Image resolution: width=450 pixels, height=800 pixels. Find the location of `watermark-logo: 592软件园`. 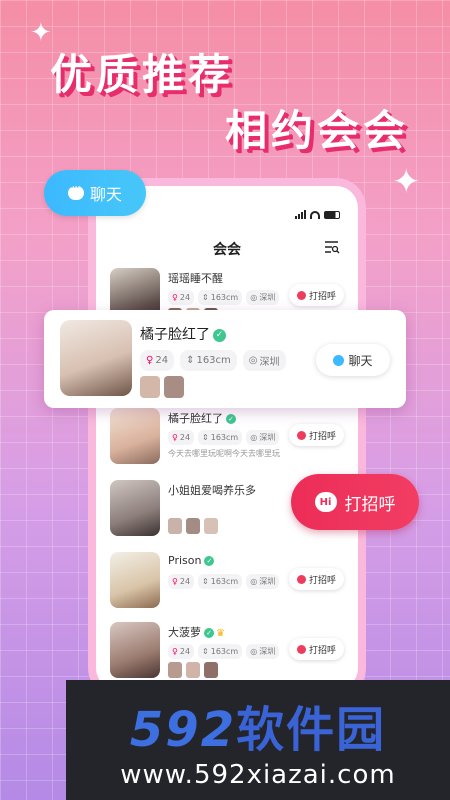

watermark-logo: 592软件园 is located at coordinates (258, 730).